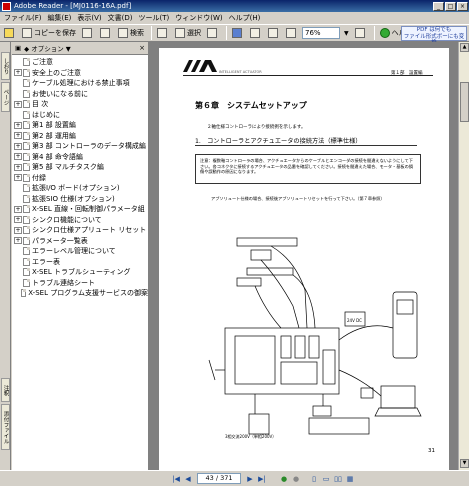 This screenshot has width=469, height=486. Describe the element at coordinates (80, 251) in the screenshot. I see `bookmark-item: エラーレベル管理について` at that location.